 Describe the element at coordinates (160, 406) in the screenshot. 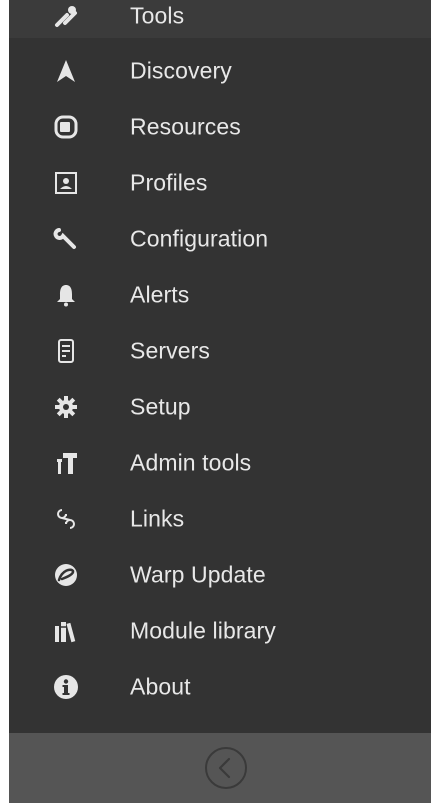

I see `sidebar-item-label: Setup` at that location.